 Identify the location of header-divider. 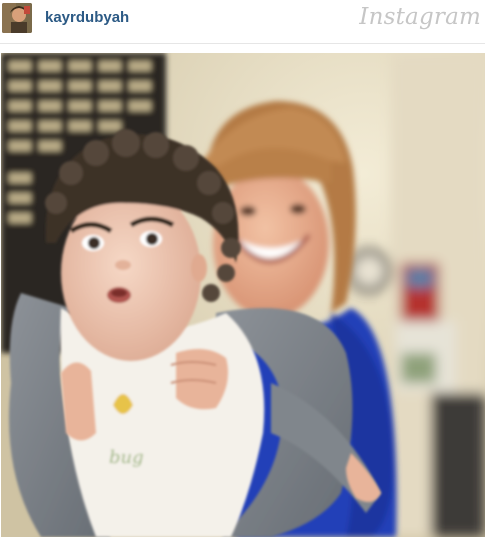
(242, 43).